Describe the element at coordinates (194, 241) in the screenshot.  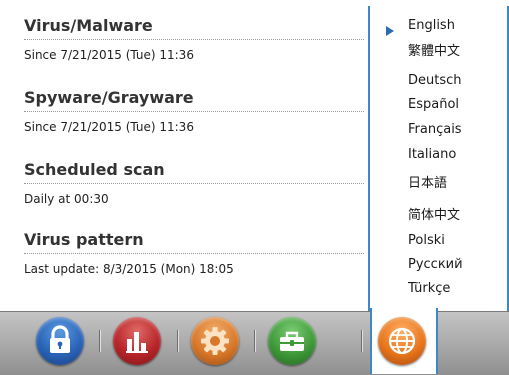
I see `virus-pattern-title: Virus pattern` at that location.